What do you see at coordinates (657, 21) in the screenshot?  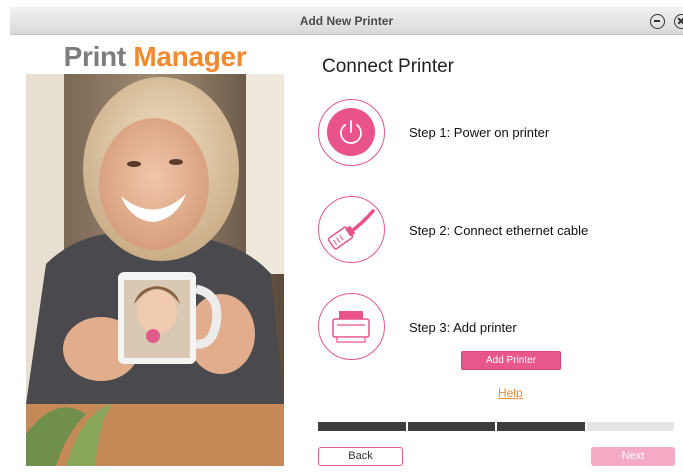 I see `minimize-icon` at bounding box center [657, 21].